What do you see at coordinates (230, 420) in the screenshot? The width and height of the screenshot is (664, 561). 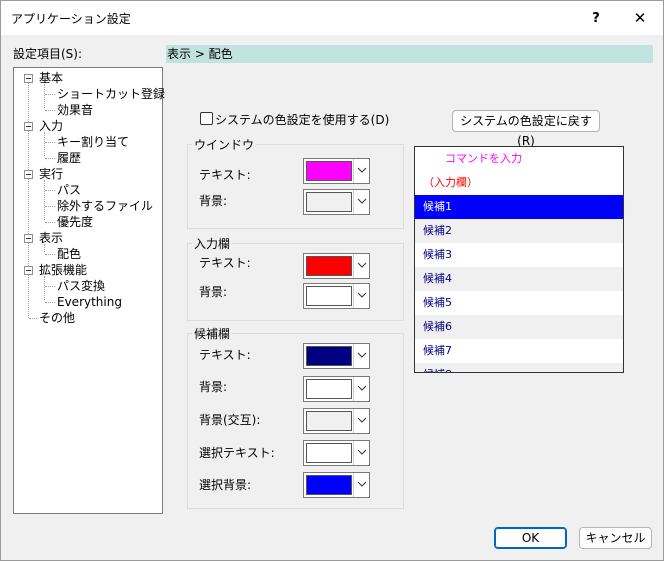 I see `candidates-alt-bg-label: 背景(交互):` at bounding box center [230, 420].